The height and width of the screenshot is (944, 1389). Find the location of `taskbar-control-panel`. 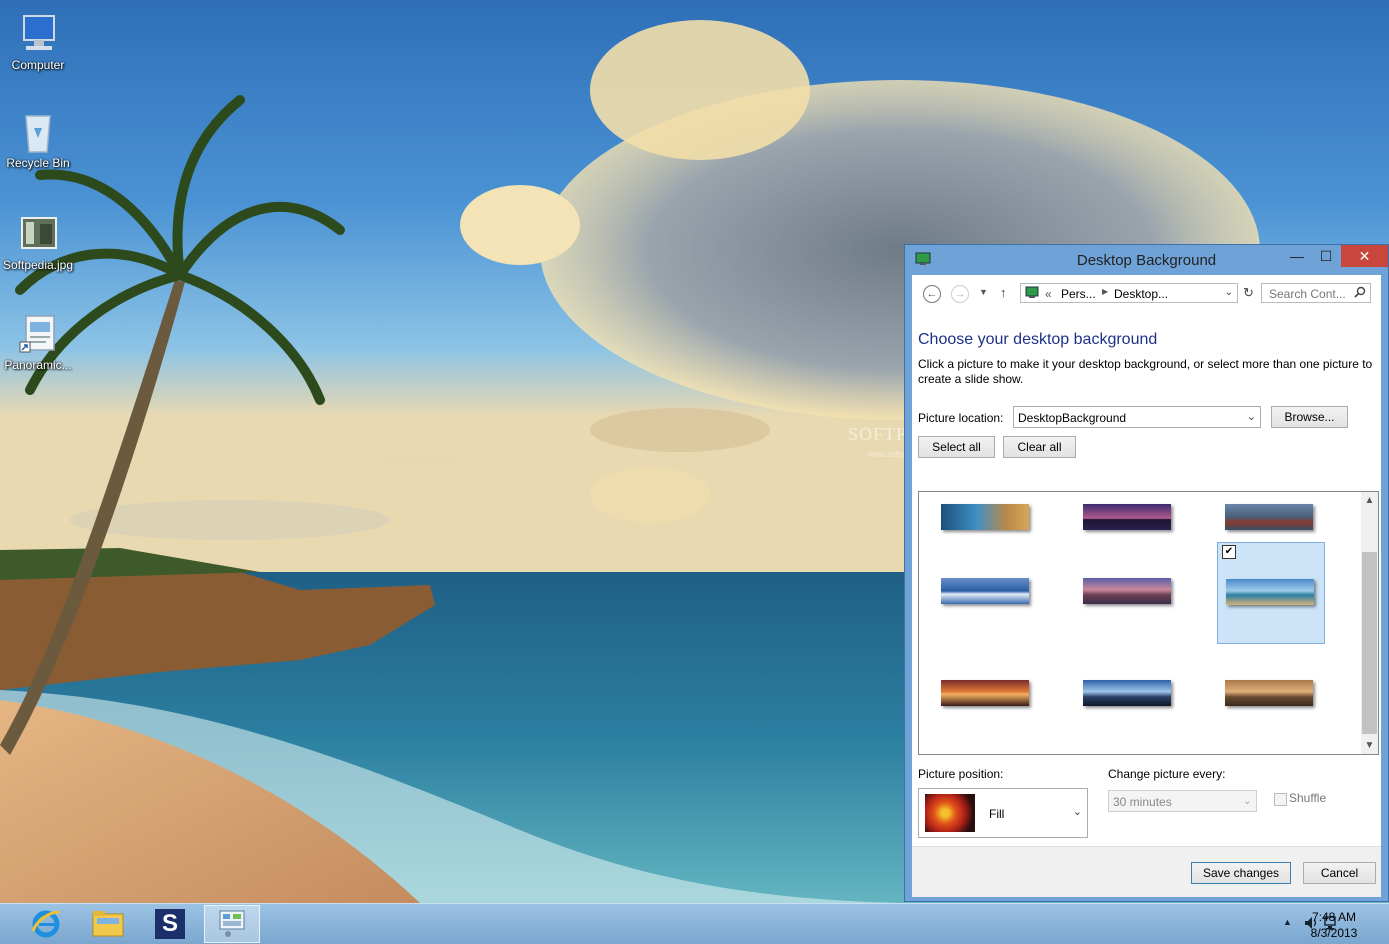

taskbar-control-panel is located at coordinates (232, 924).